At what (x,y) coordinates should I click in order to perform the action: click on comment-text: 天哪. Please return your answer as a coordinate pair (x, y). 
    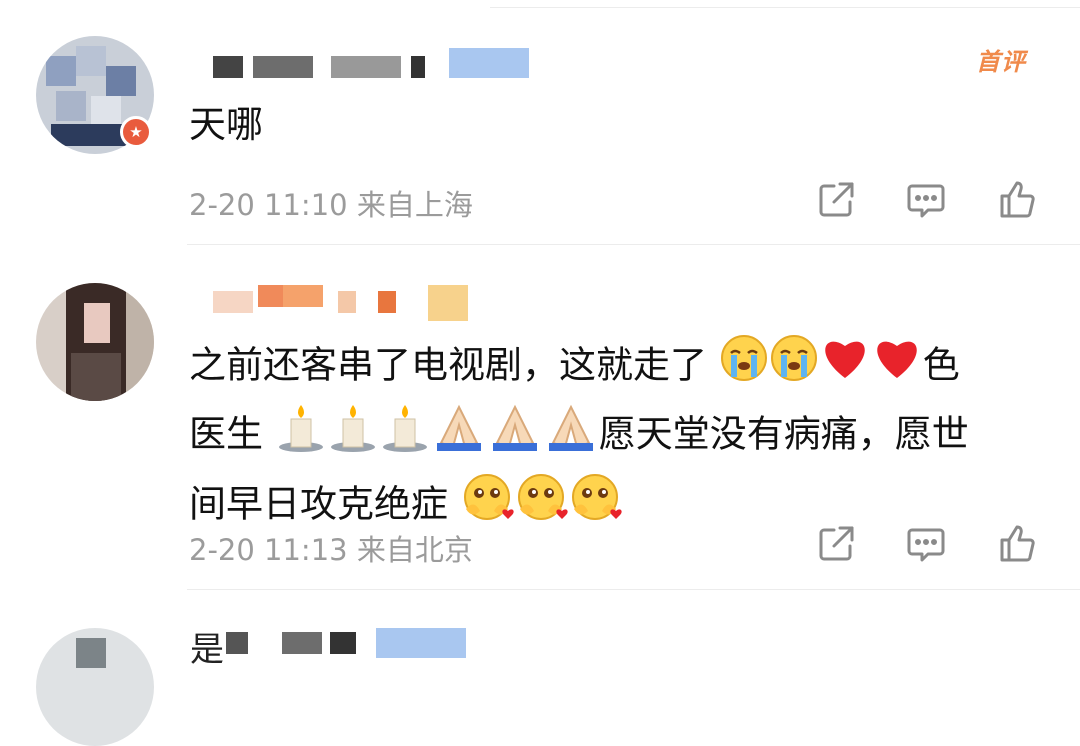
    Looking at the image, I should click on (226, 124).